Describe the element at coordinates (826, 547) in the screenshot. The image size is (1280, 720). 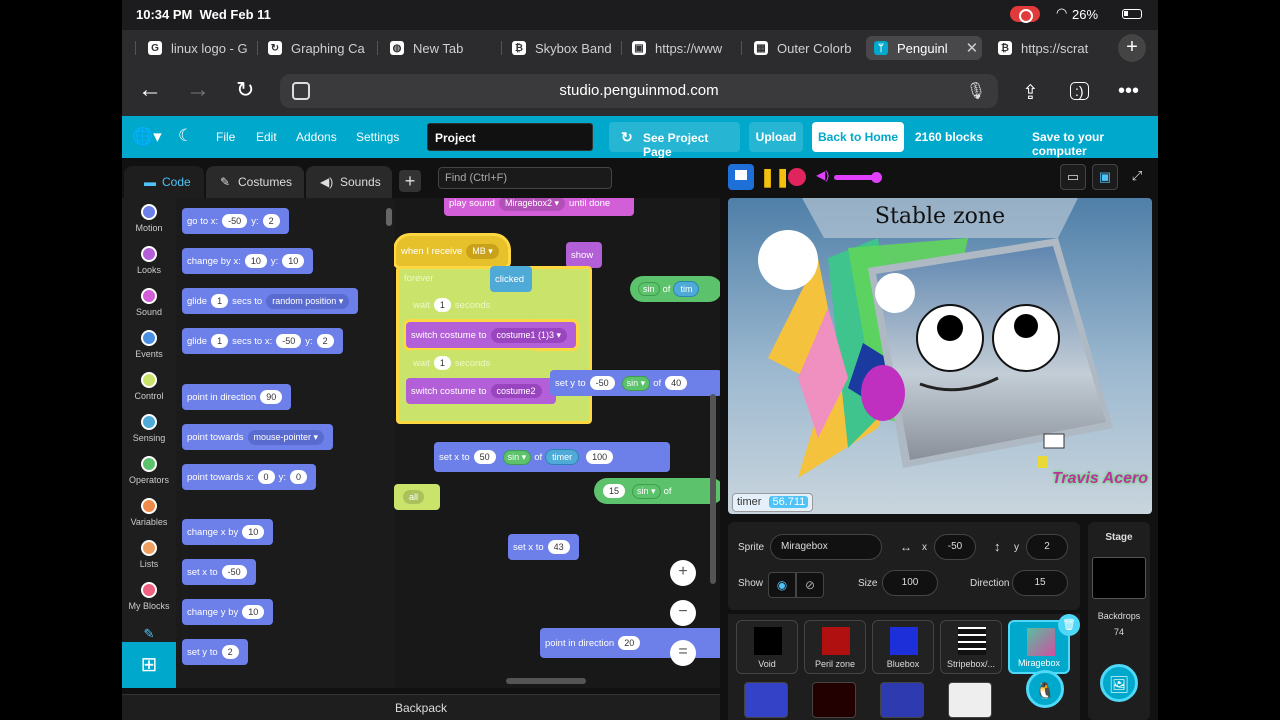
I see `sprite-name-input: Miragebox` at that location.